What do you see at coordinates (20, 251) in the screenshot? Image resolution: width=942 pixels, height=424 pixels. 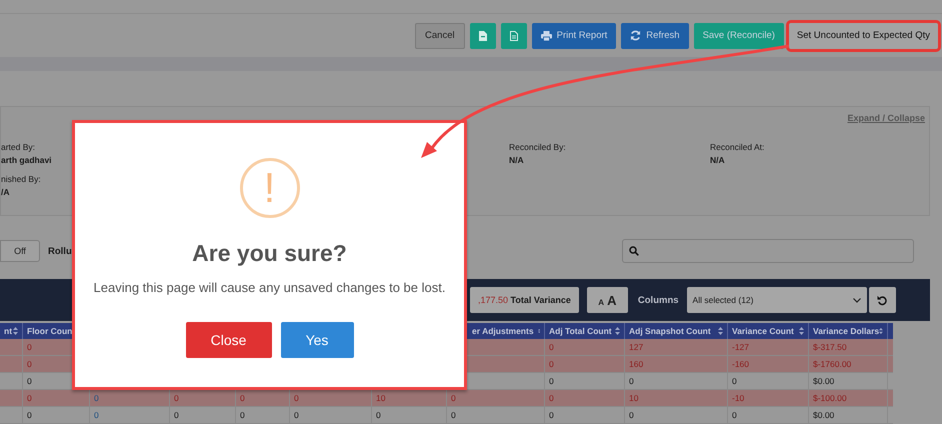 I see `toggle-button: Off` at bounding box center [20, 251].